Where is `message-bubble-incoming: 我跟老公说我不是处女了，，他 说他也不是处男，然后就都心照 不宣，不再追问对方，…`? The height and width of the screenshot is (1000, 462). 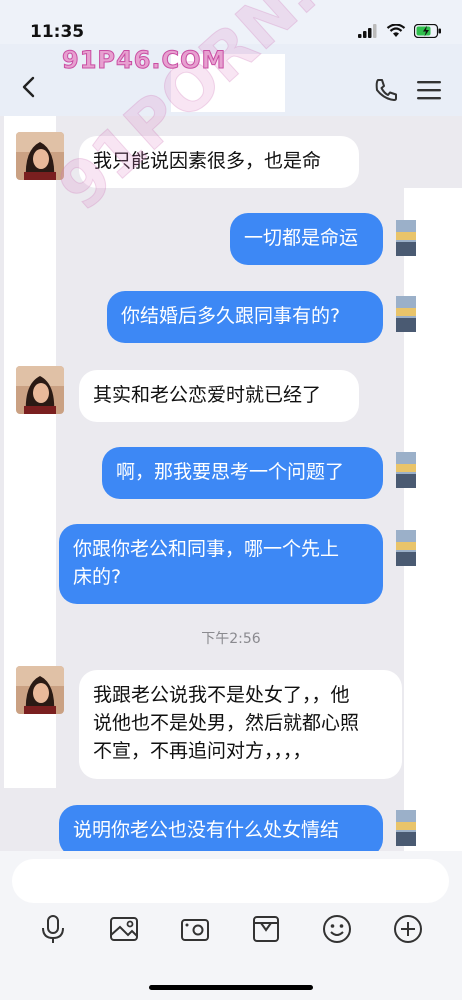 message-bubble-incoming: 我跟老公说我不是处女了，，他 说他也不是处男，然后就都心照 不宣，不再追问对方，… is located at coordinates (240, 724).